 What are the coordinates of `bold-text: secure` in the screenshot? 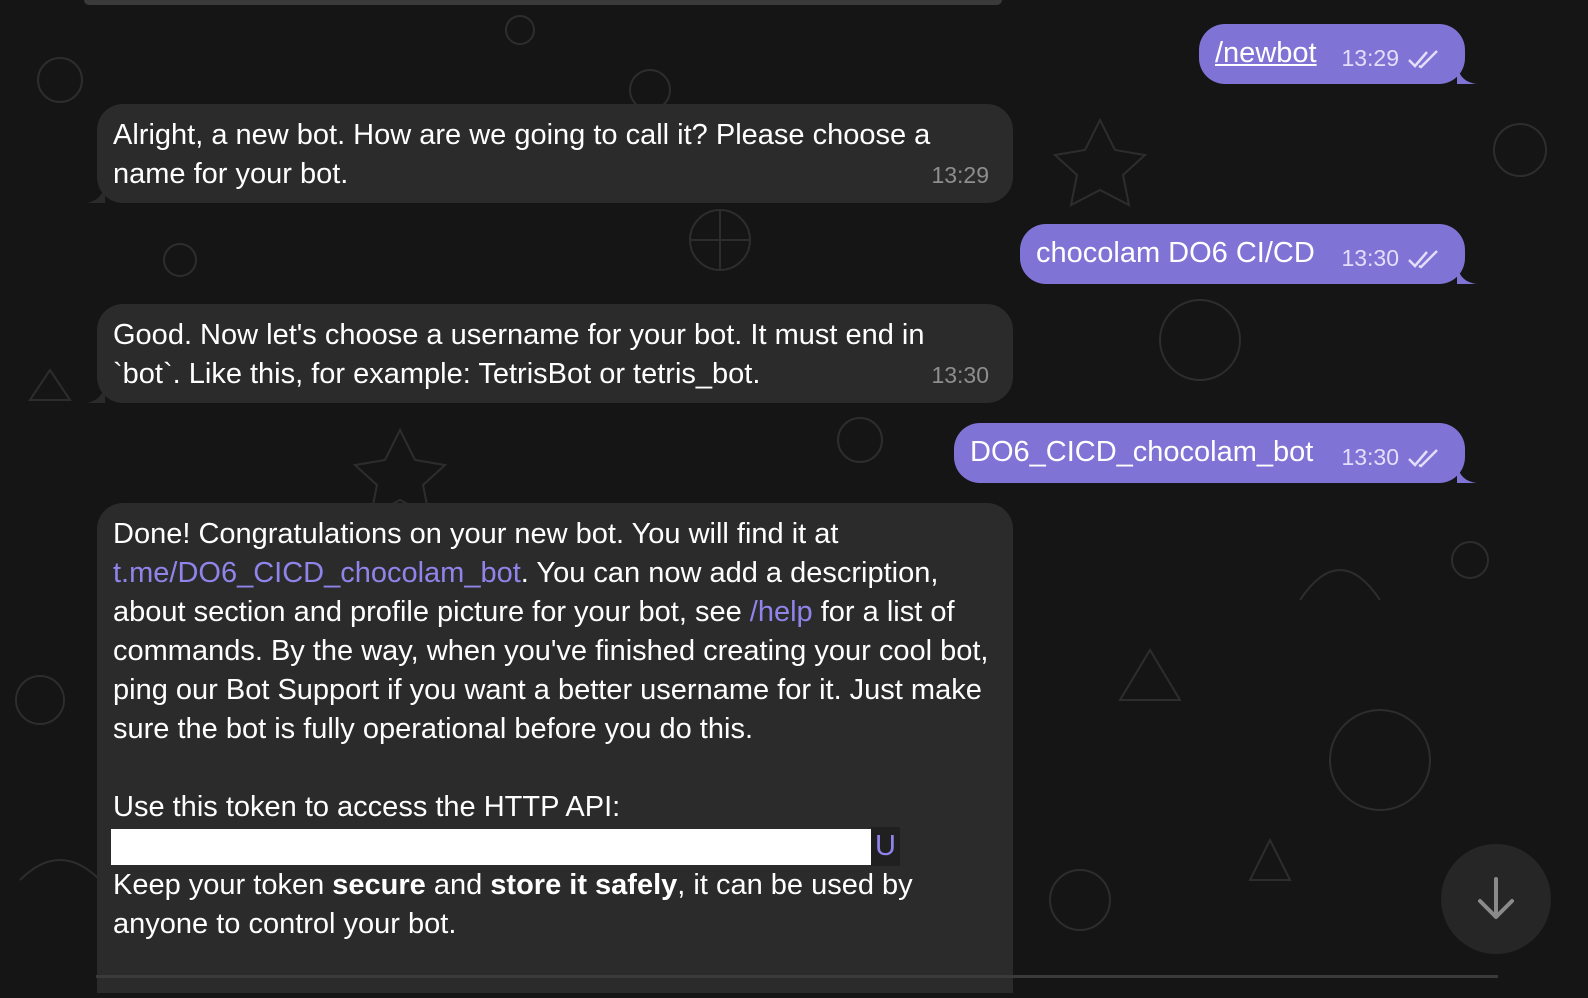 It's located at (379, 885).